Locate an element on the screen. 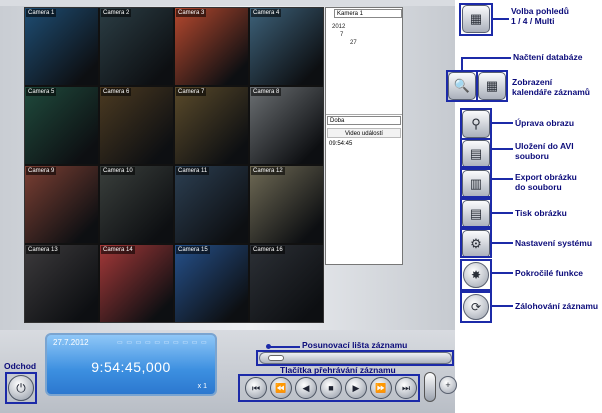  camera-tile: Camera 13 is located at coordinates (61, 283).